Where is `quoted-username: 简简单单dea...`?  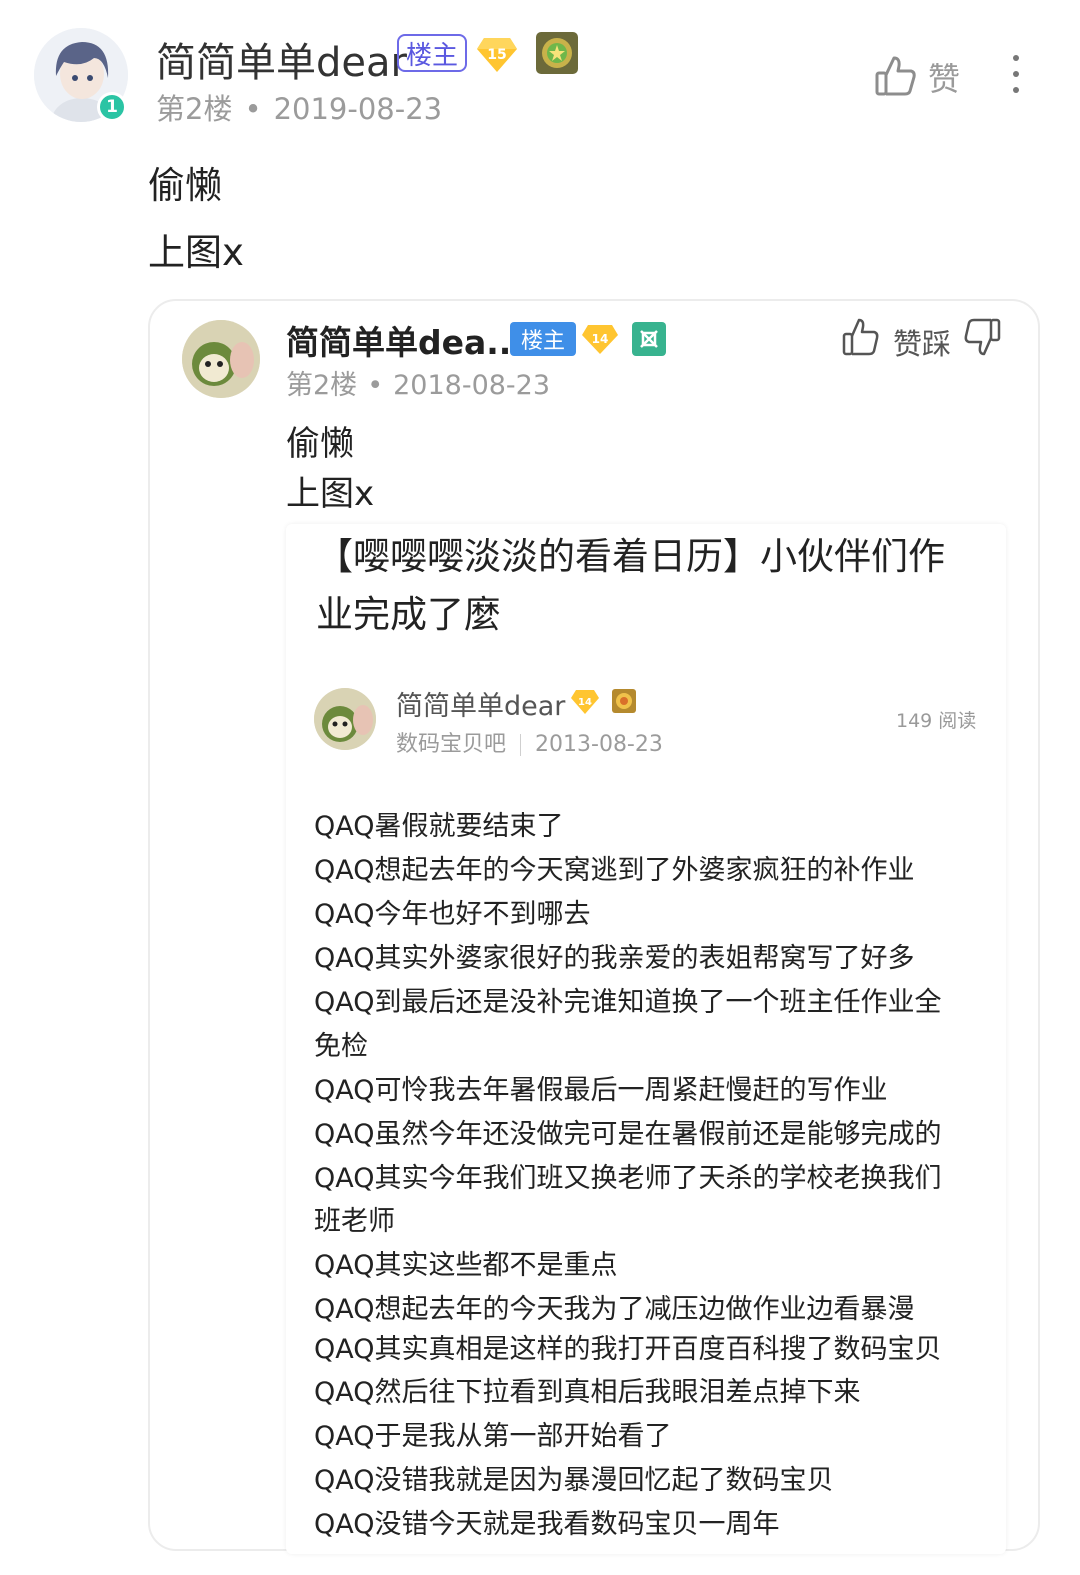
quoted-username: 简简单单dea... is located at coordinates (405, 342).